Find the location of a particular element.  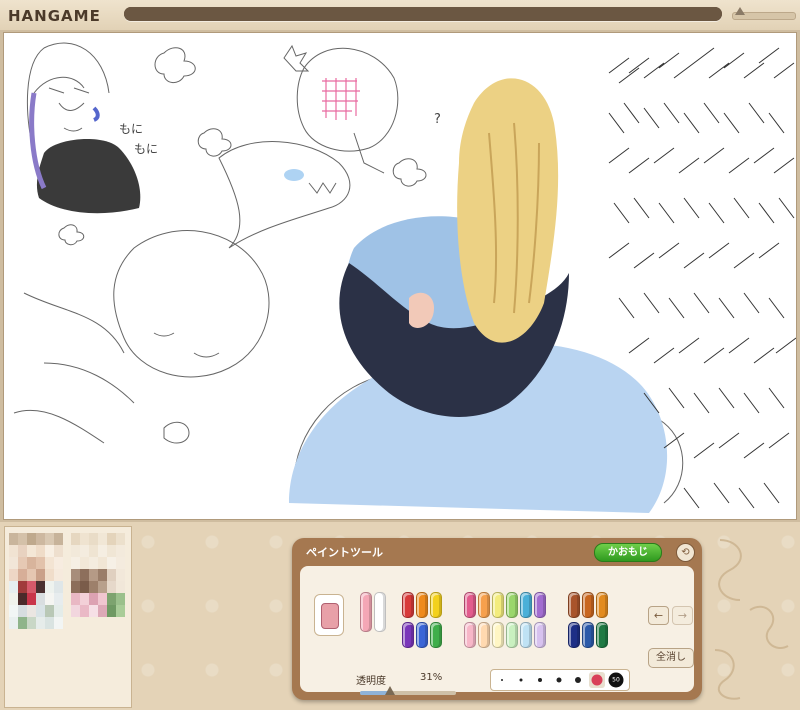

redo-arrow-button: → is located at coordinates (682, 615).